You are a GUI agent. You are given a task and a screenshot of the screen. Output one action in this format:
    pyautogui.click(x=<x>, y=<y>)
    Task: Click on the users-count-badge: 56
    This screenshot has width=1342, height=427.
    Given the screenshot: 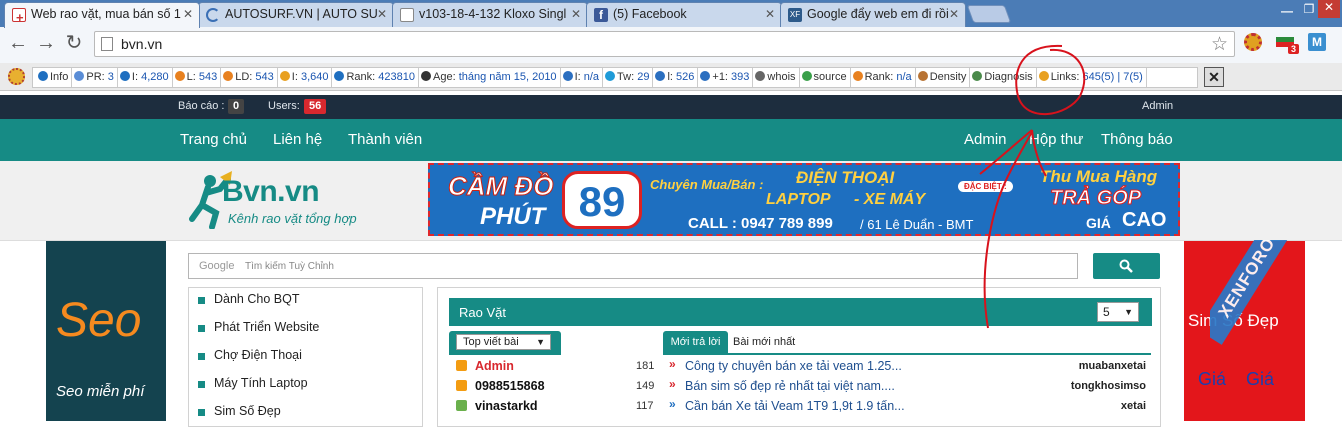 What is the action you would take?
    pyautogui.click(x=315, y=106)
    